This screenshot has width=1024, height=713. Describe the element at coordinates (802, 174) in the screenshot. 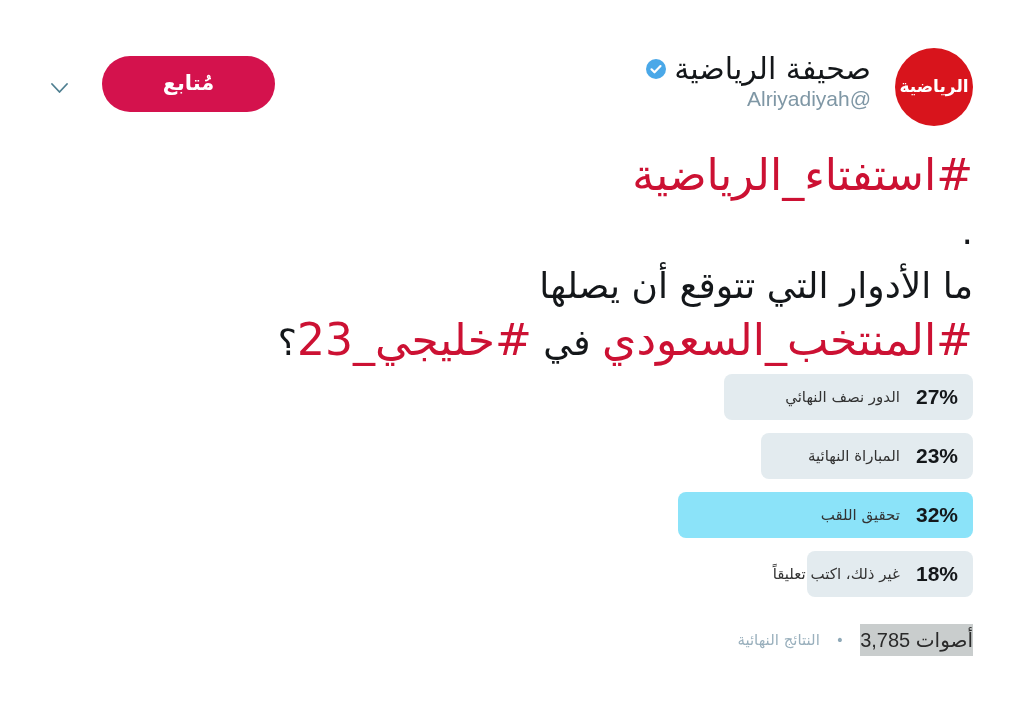

I see `hashtag-link: #استفتاء_الرياضية` at that location.